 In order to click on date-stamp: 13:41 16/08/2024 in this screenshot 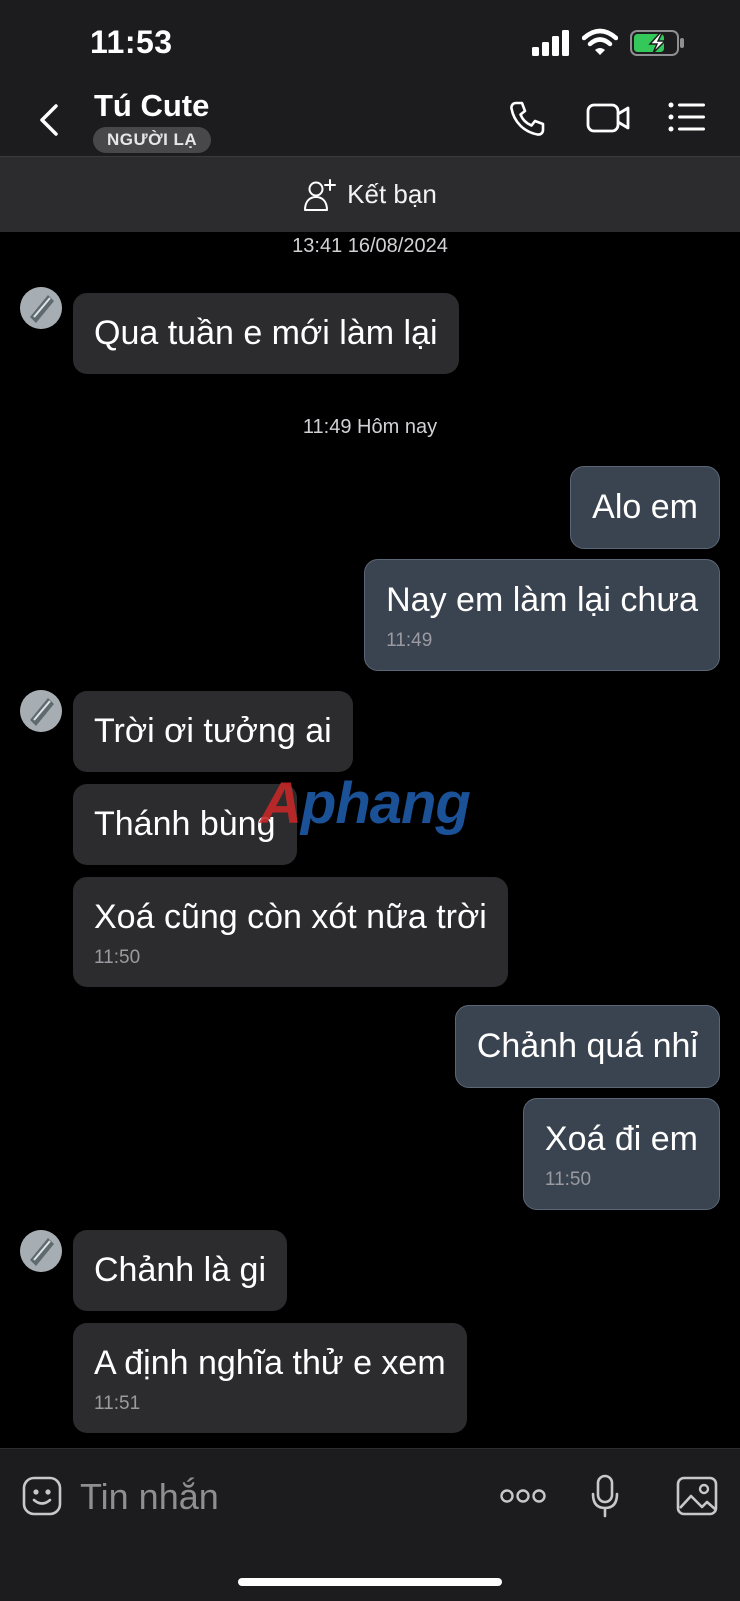, I will do `click(370, 246)`.